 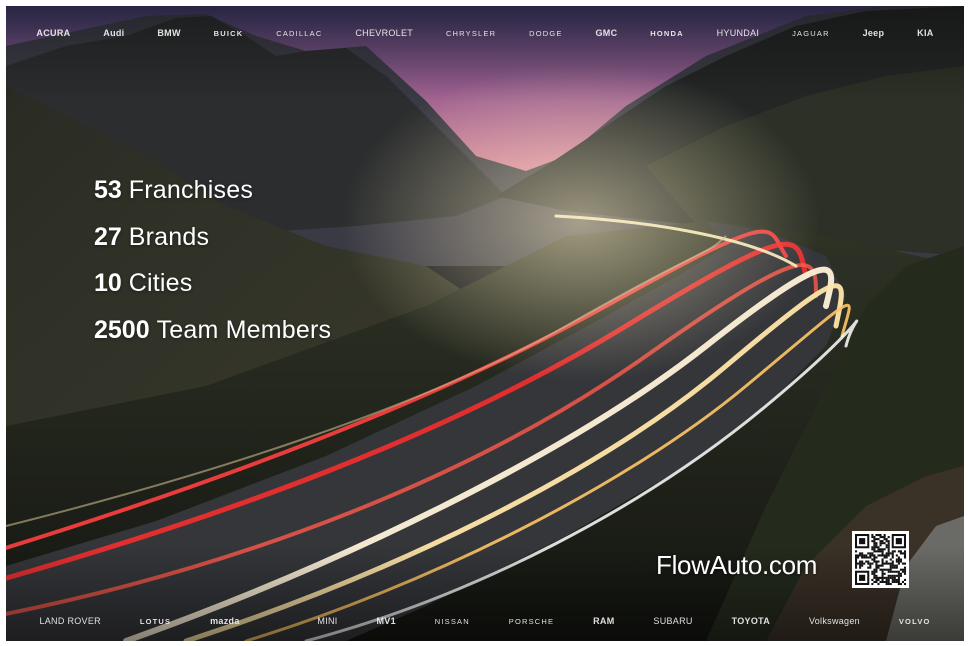 I want to click on brand-logo-honda: HONDA, so click(x=667, y=33).